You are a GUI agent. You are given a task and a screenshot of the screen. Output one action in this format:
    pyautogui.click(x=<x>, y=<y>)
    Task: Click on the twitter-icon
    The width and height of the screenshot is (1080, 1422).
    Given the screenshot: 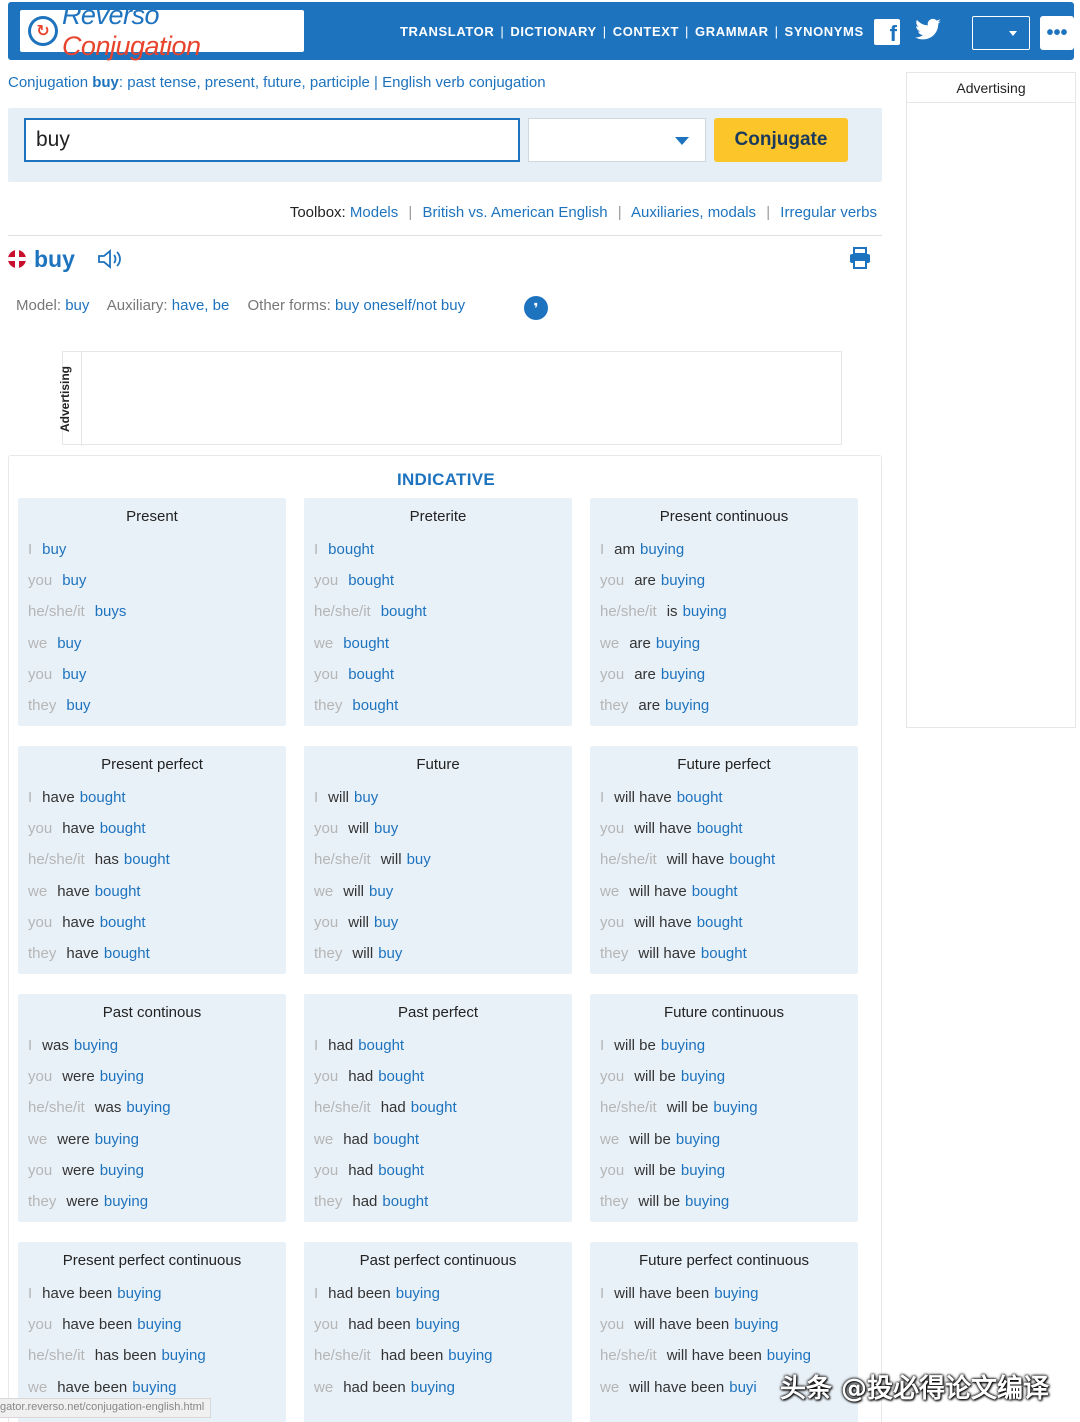 What is the action you would take?
    pyautogui.click(x=929, y=31)
    